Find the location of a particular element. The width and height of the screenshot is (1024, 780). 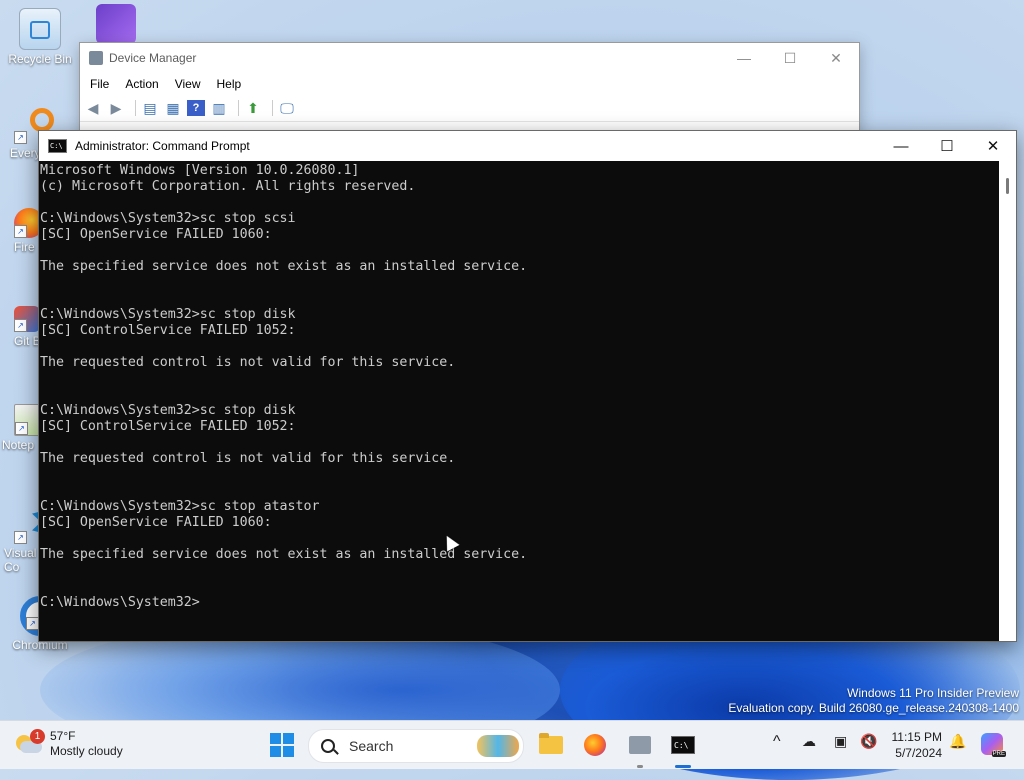

windows-logo-icon is located at coordinates (275, 738).